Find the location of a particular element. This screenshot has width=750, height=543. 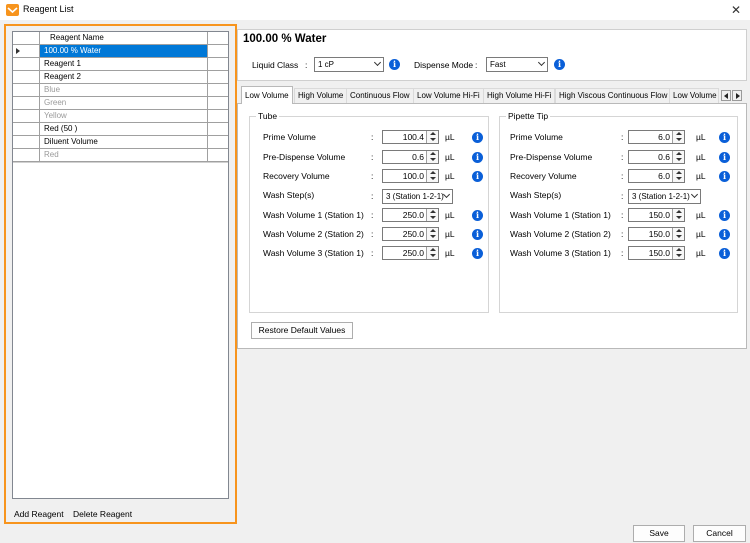

delete-reagent-button: Delete Reagent is located at coordinates (102, 514).